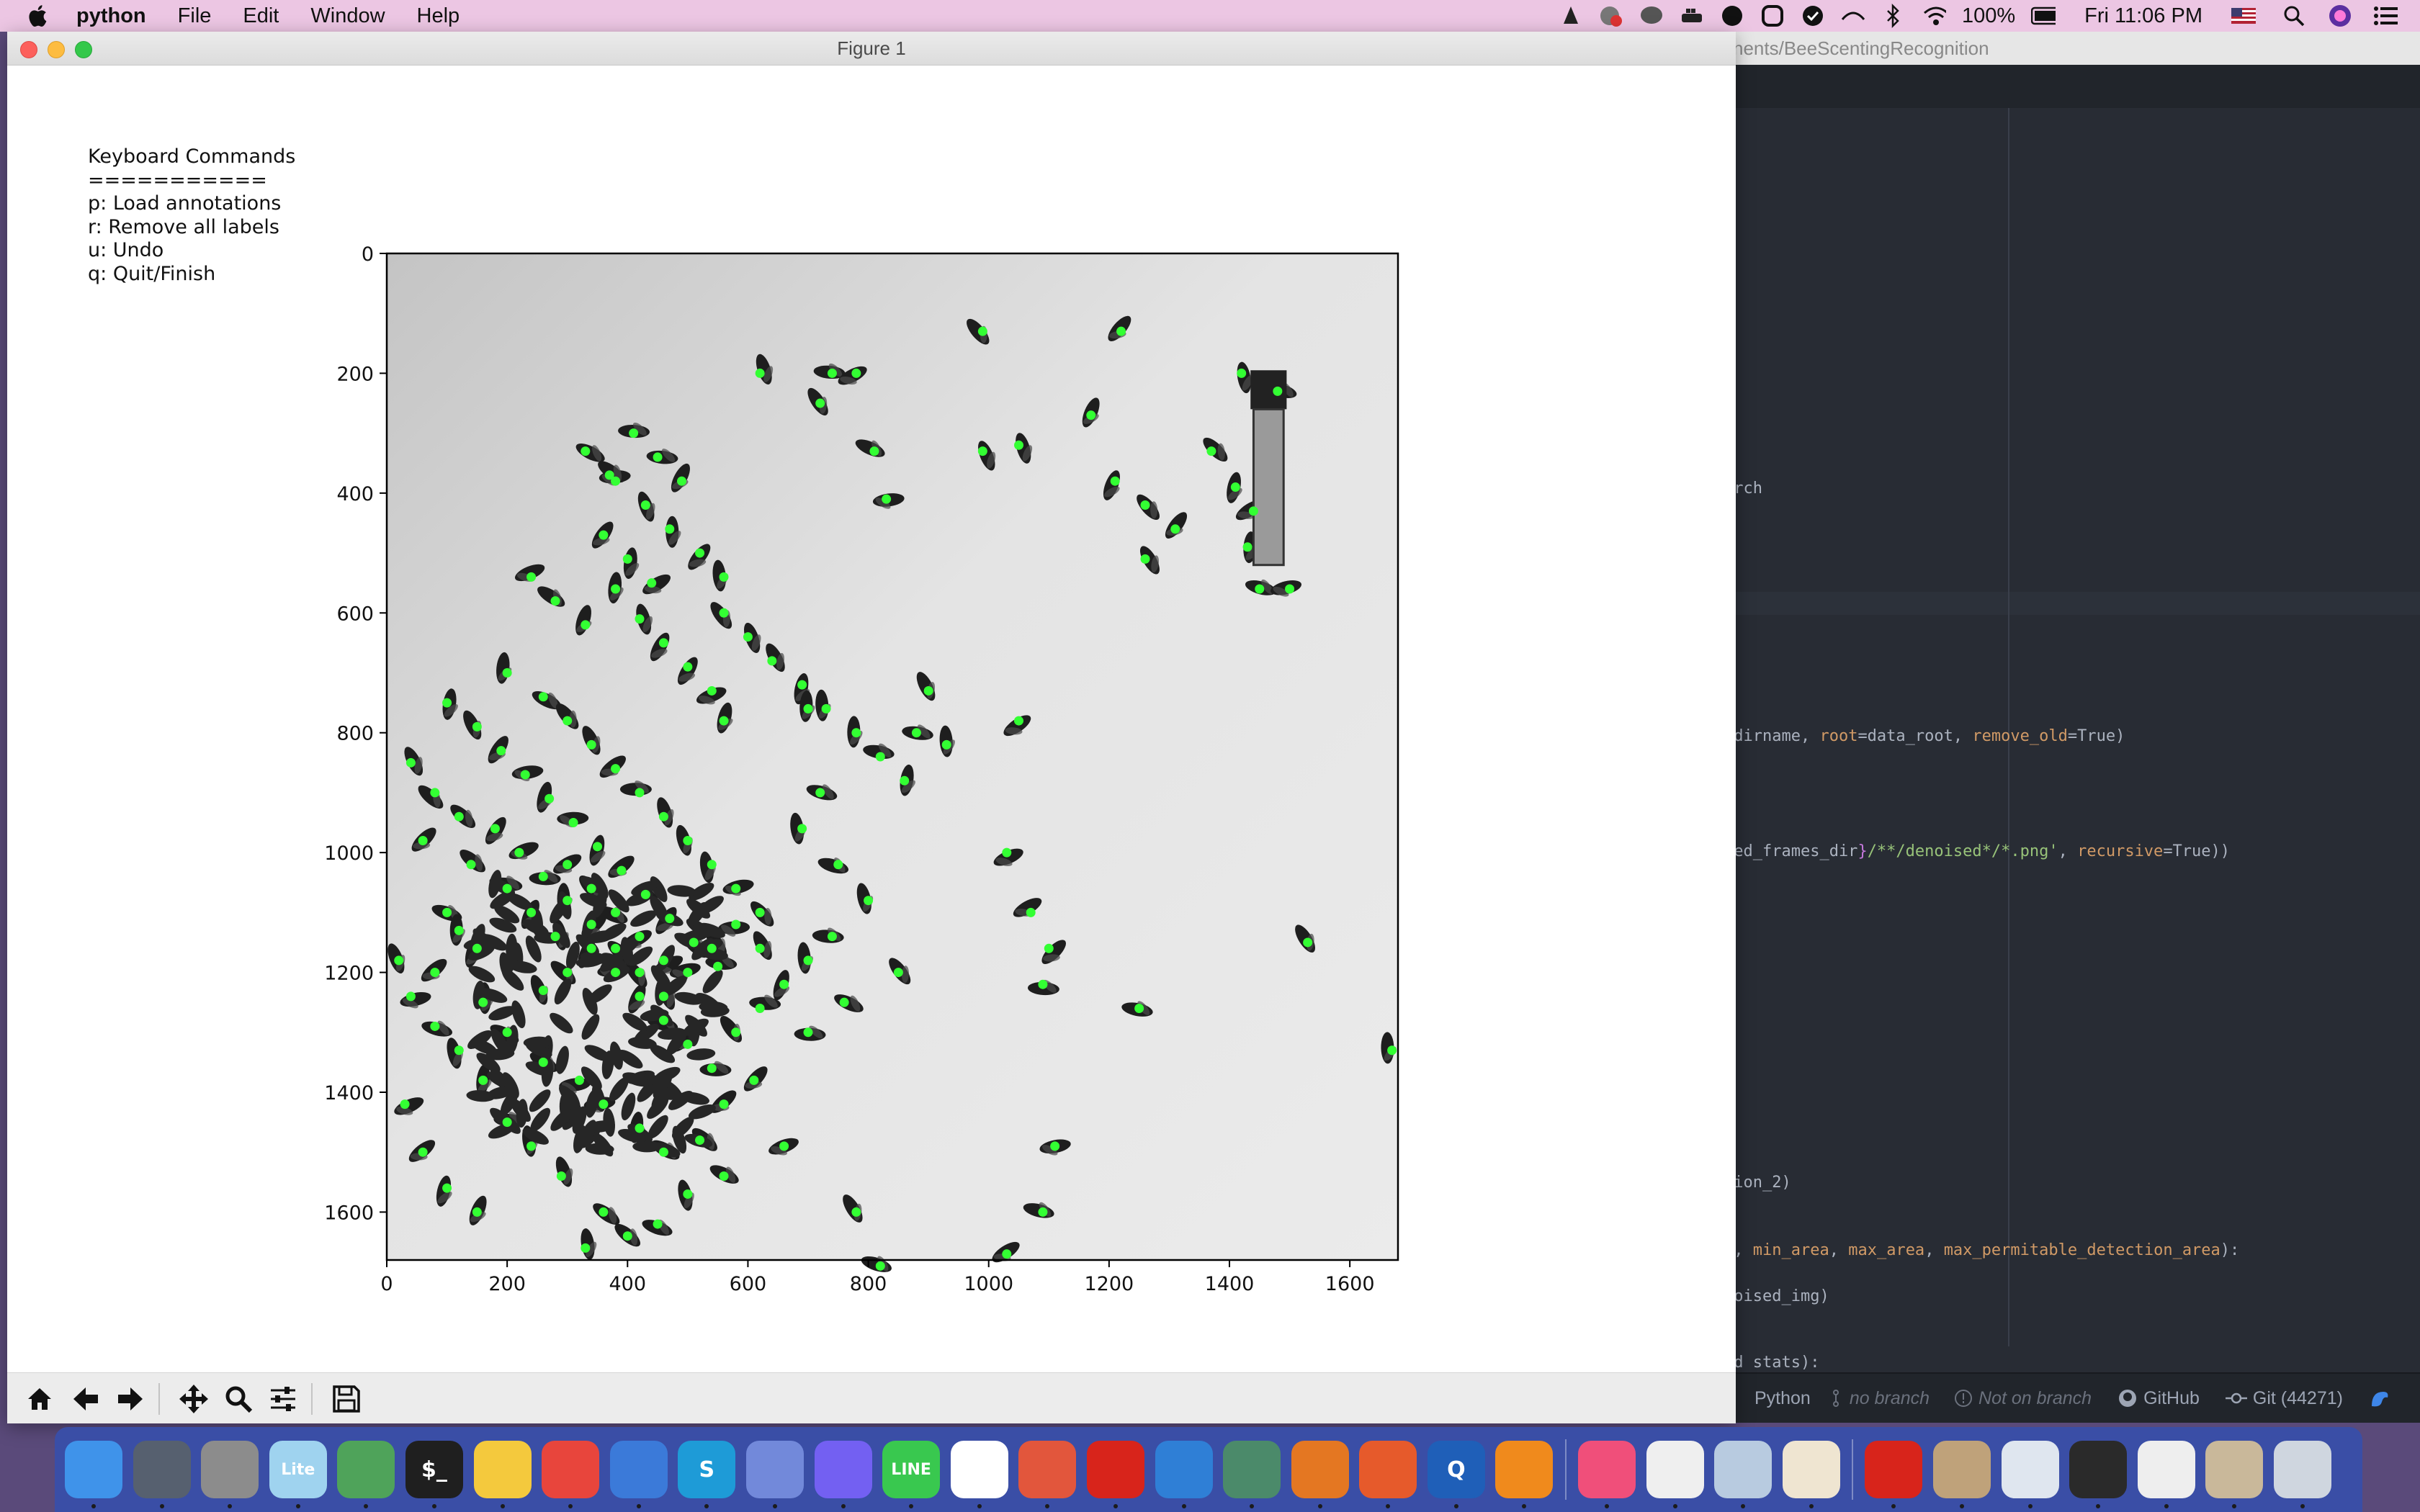 The image size is (2420, 1512). What do you see at coordinates (1692, 16) in the screenshot?
I see `docker-status-icon` at bounding box center [1692, 16].